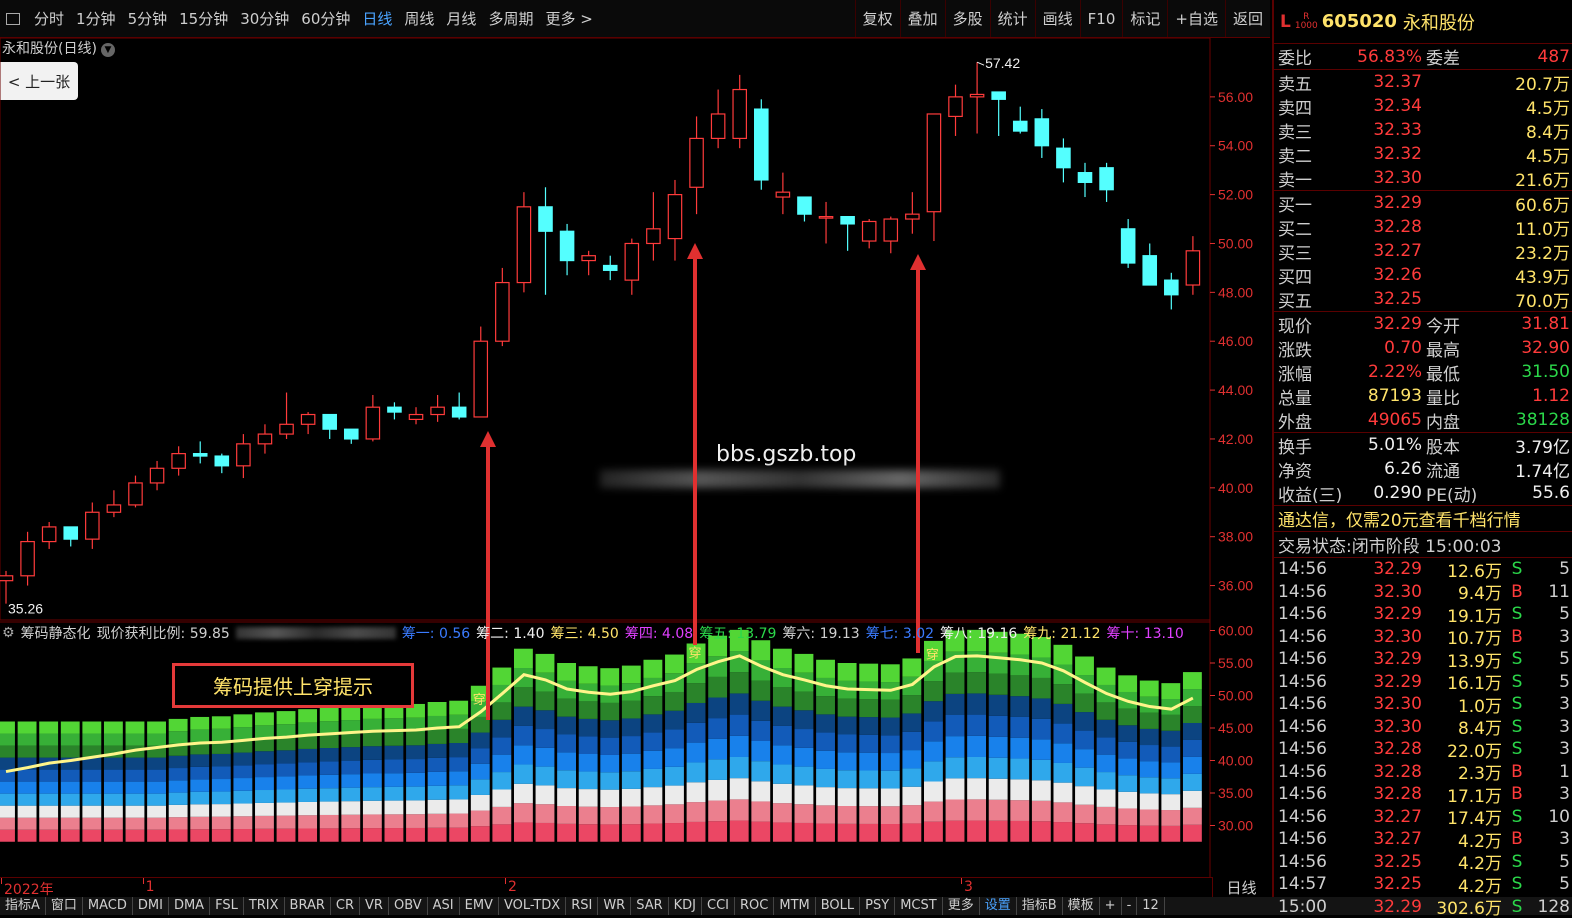 The height and width of the screenshot is (918, 1572). What do you see at coordinates (56, 633) in the screenshot?
I see `indicator-name: 筹码静态化` at bounding box center [56, 633].